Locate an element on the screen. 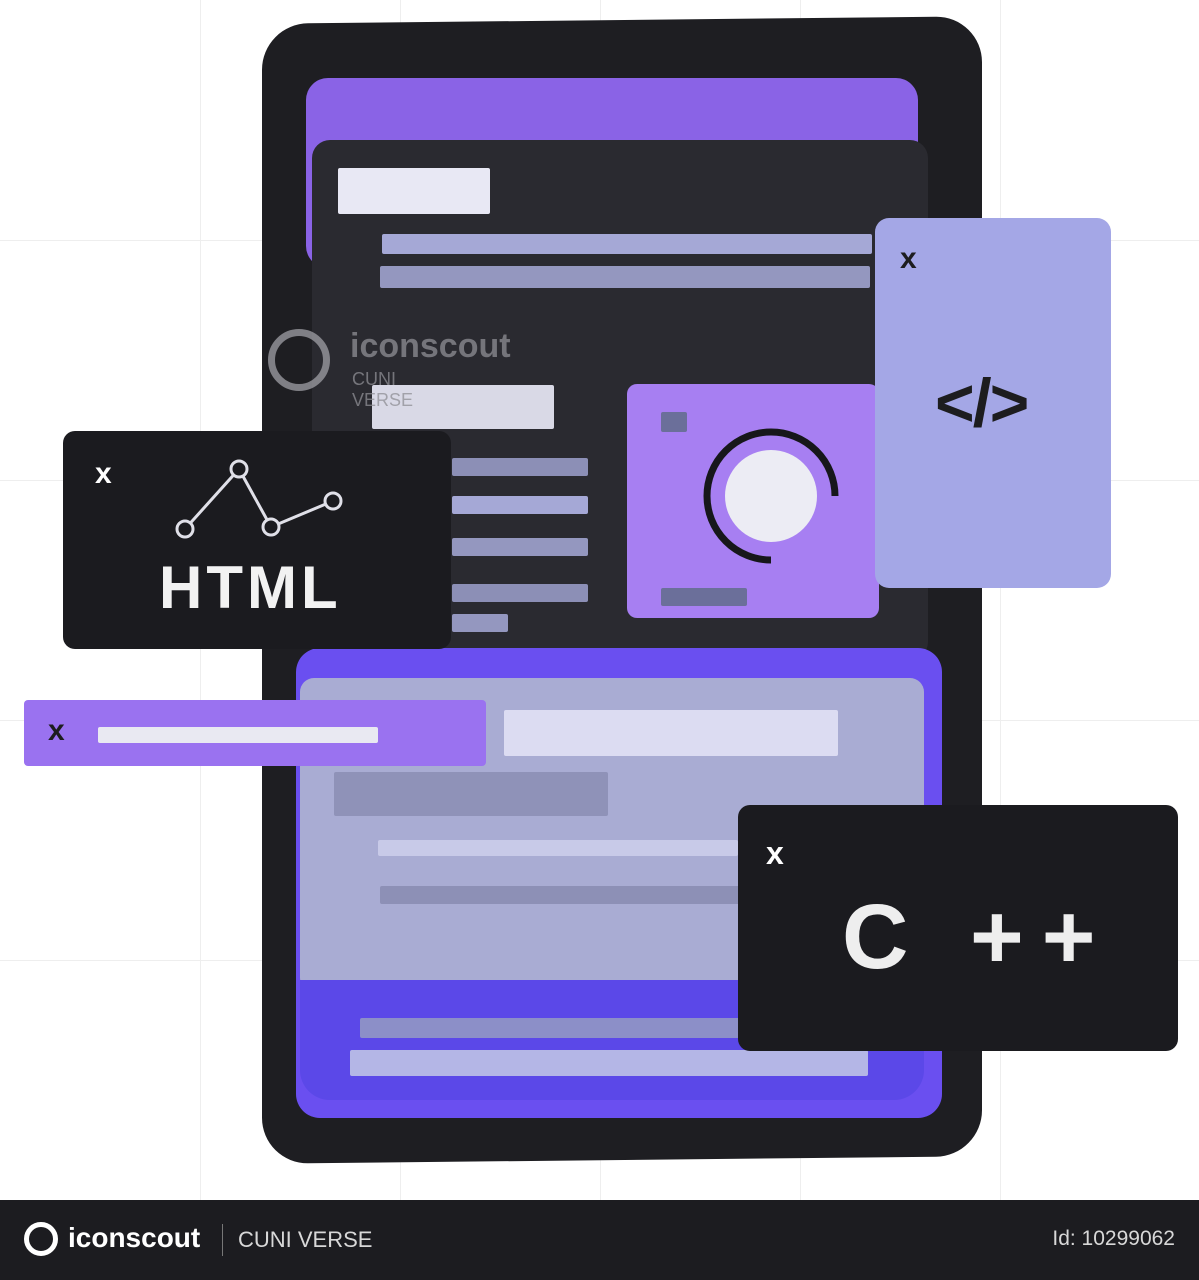  html-window-card: x HTML is located at coordinates (257, 540).